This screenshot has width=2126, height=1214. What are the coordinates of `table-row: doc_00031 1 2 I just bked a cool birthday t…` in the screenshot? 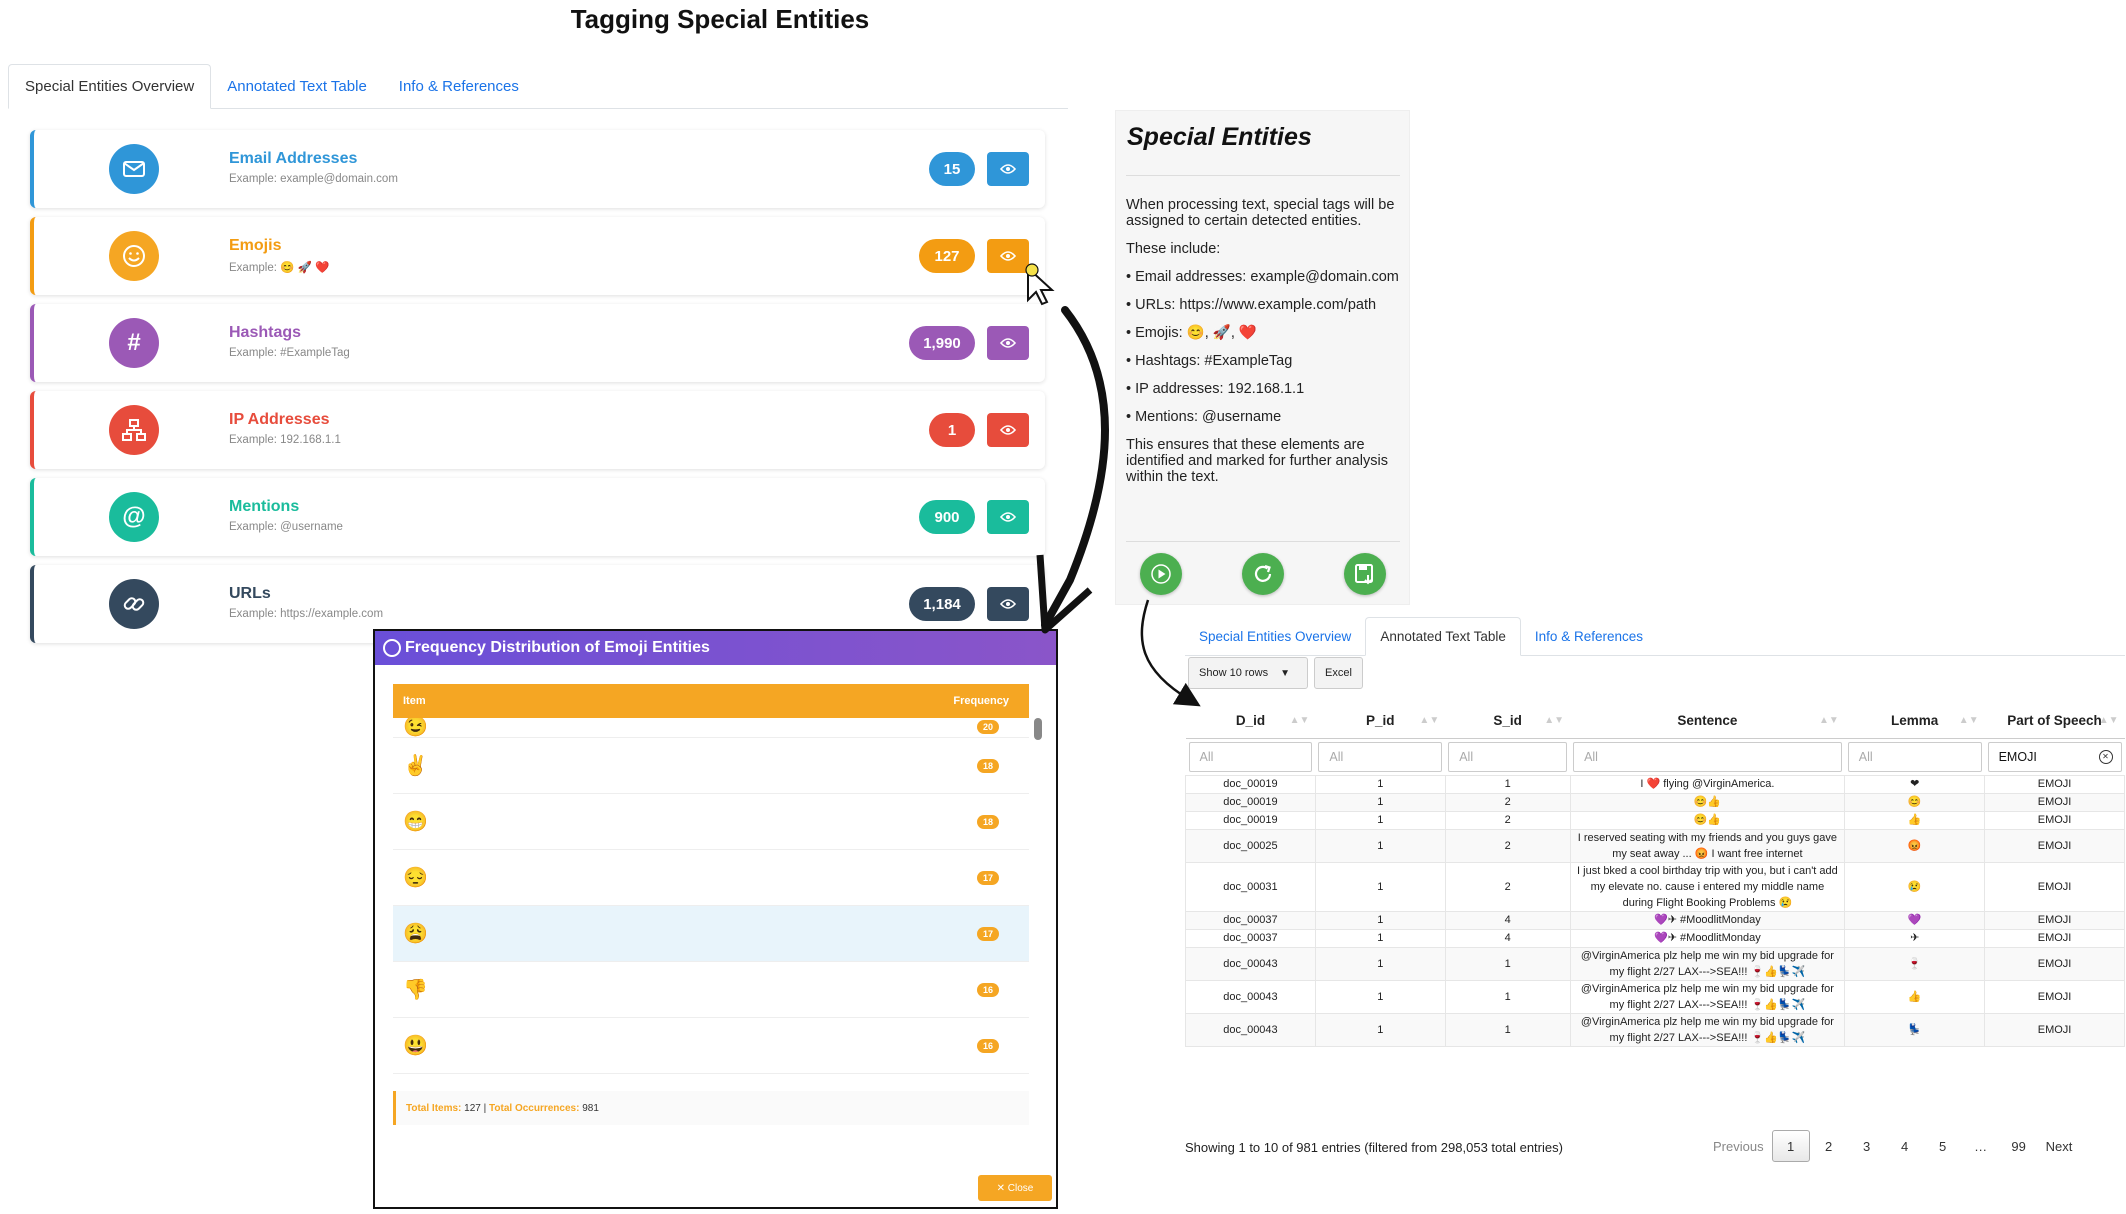 It's located at (1655, 886).